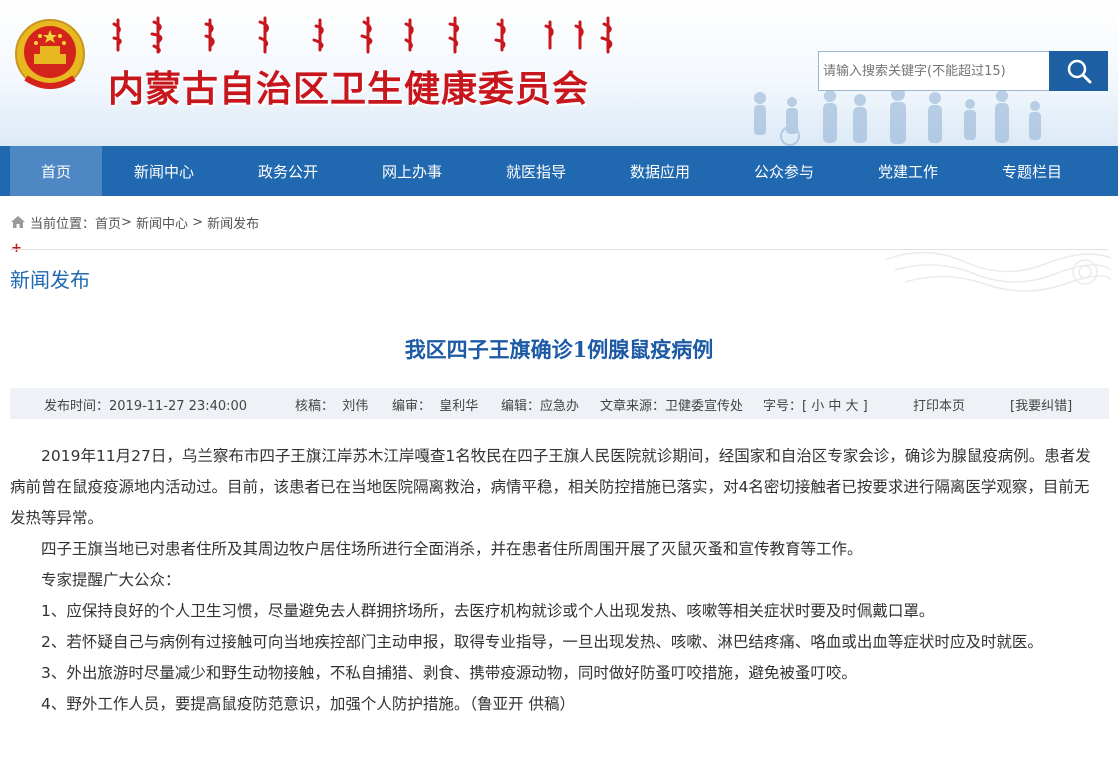 This screenshot has height=776, width=1118. Describe the element at coordinates (50, 54) in the screenshot. I see `national-emblem-icon` at that location.